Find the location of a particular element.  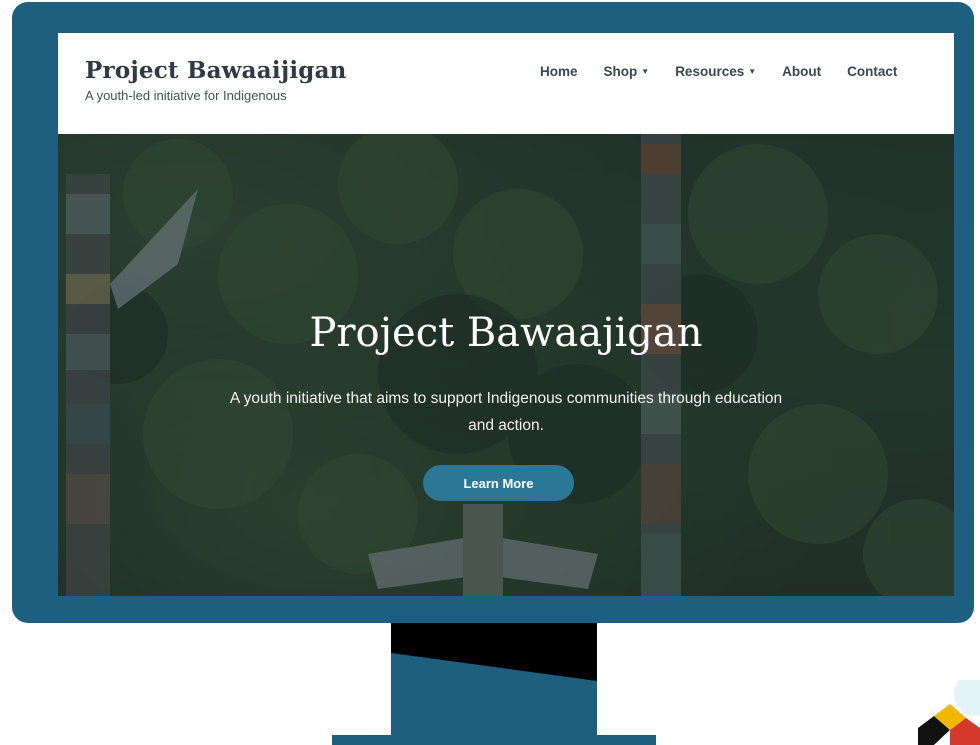

nav-shop-label: Shop is located at coordinates (620, 71).